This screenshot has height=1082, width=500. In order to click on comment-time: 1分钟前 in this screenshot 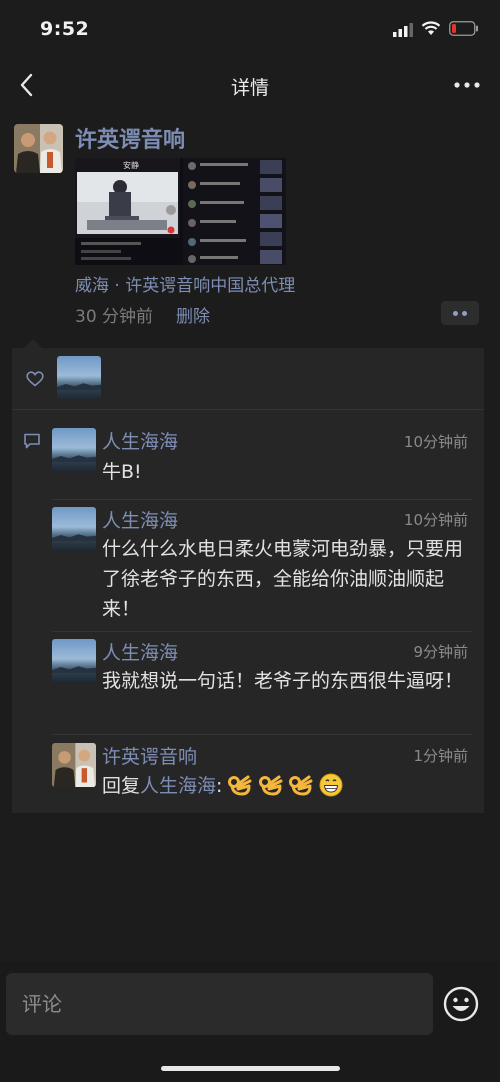, I will do `click(440, 756)`.